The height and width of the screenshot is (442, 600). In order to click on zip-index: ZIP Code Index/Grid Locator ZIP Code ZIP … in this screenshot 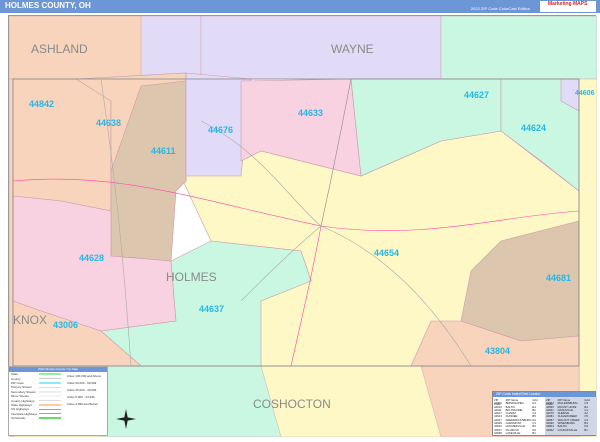, I will do `click(544, 413)`.